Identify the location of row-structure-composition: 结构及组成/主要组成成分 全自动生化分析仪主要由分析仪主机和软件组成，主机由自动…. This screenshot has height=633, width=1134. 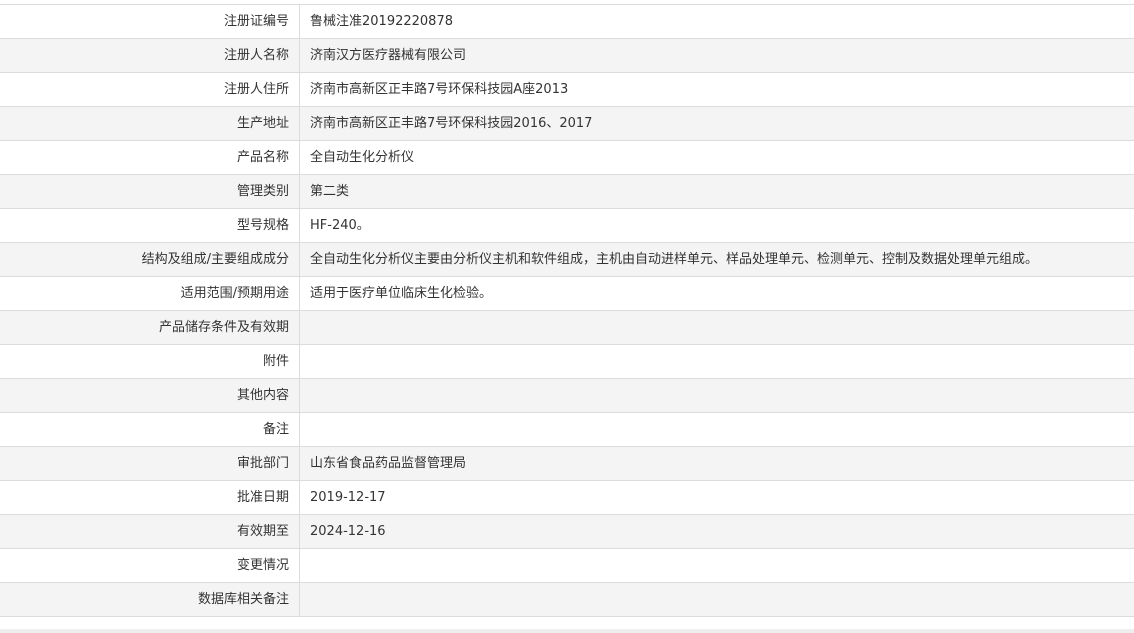
(567, 260).